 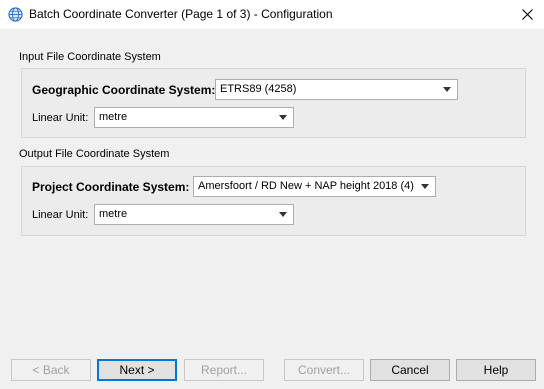 What do you see at coordinates (137, 370) in the screenshot?
I see `next-button: Next >` at bounding box center [137, 370].